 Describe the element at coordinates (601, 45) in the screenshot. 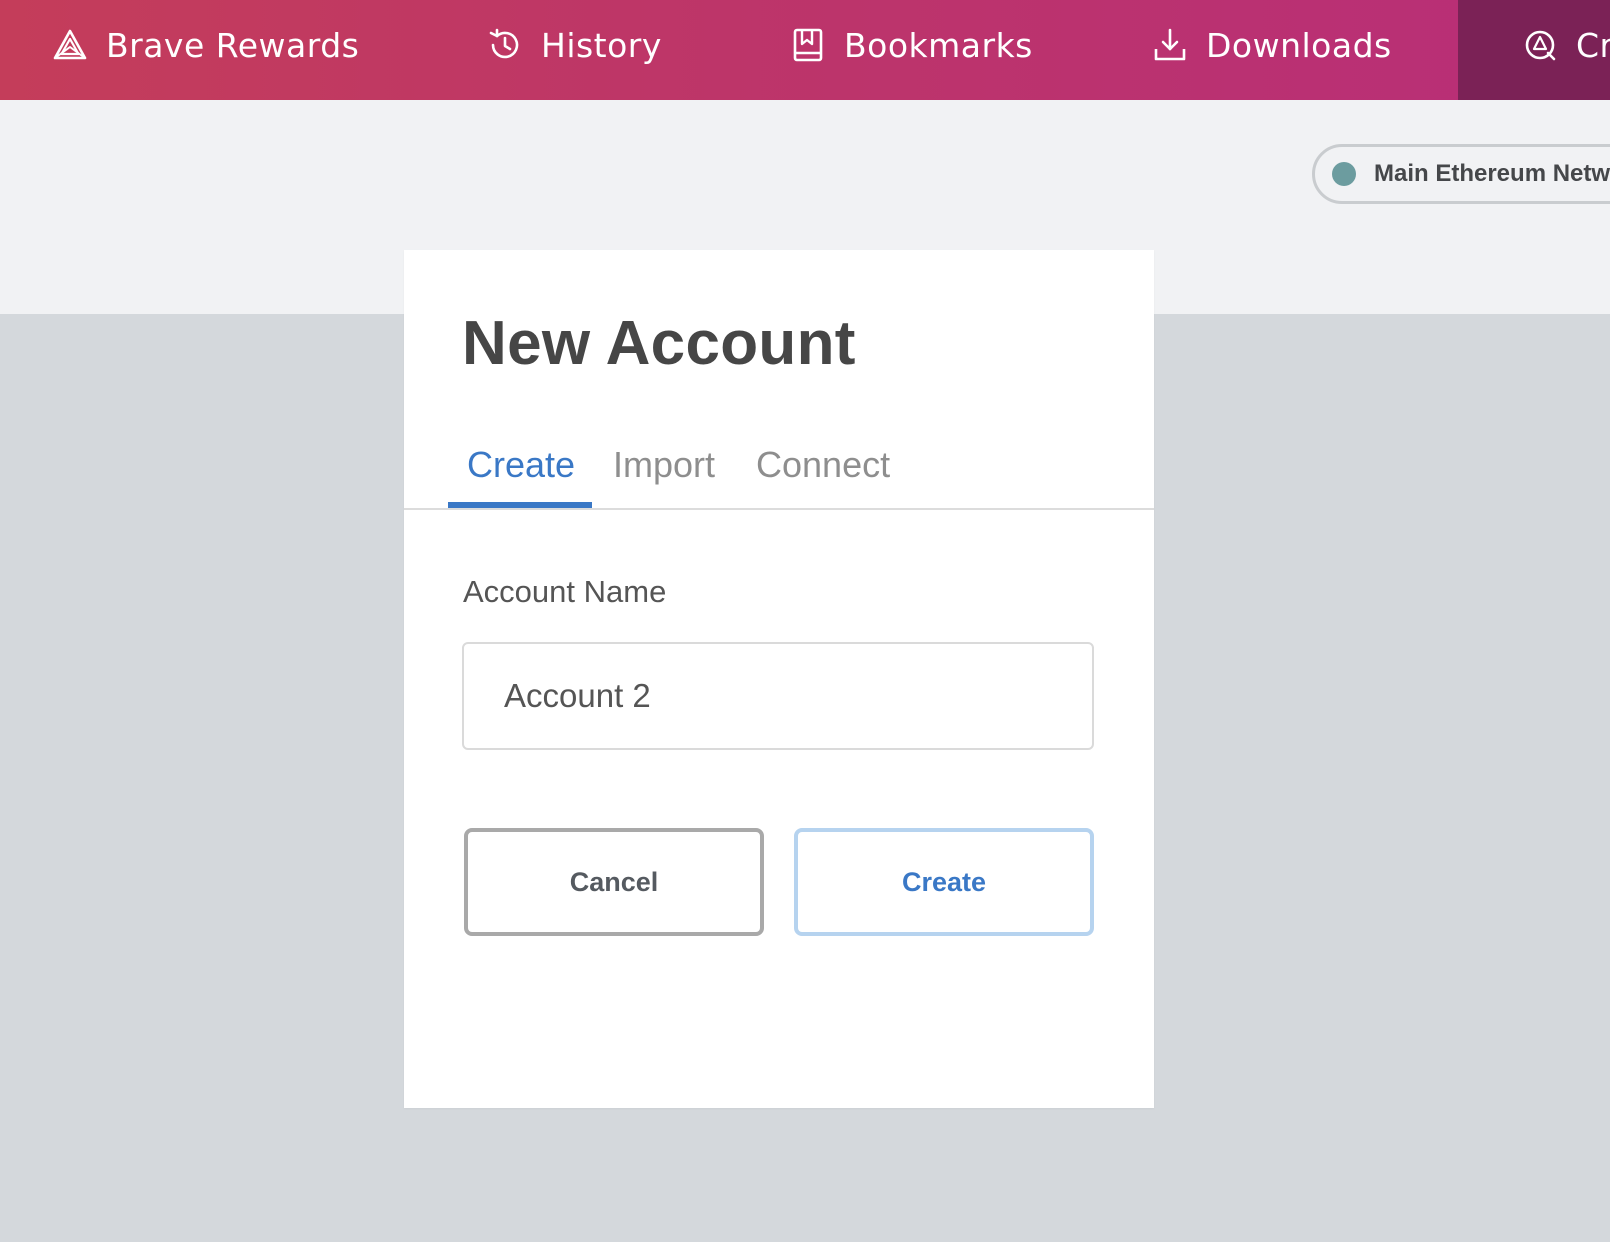

I see `nav-item-label: History` at that location.